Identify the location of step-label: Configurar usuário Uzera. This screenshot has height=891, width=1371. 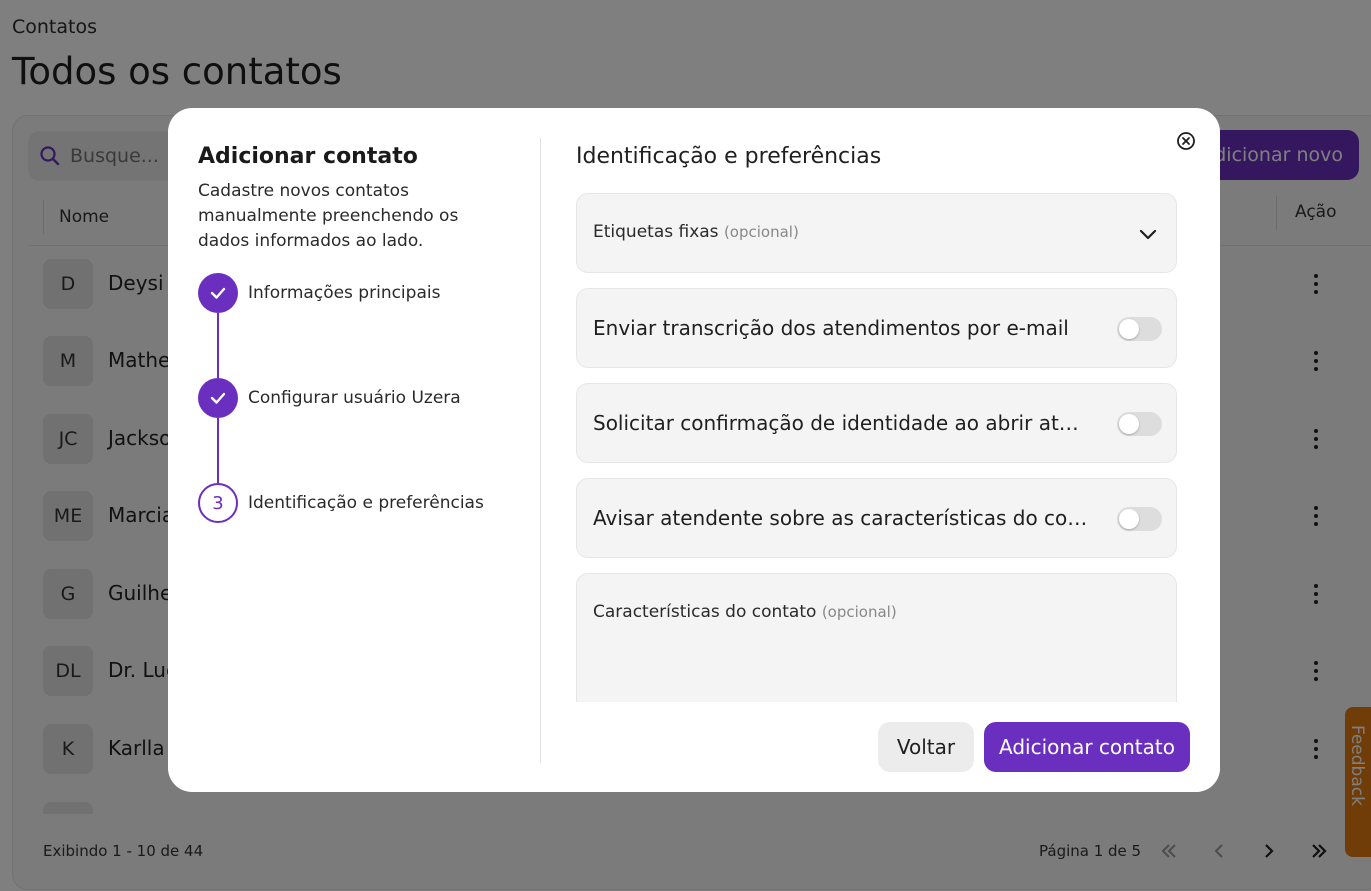
(354, 398).